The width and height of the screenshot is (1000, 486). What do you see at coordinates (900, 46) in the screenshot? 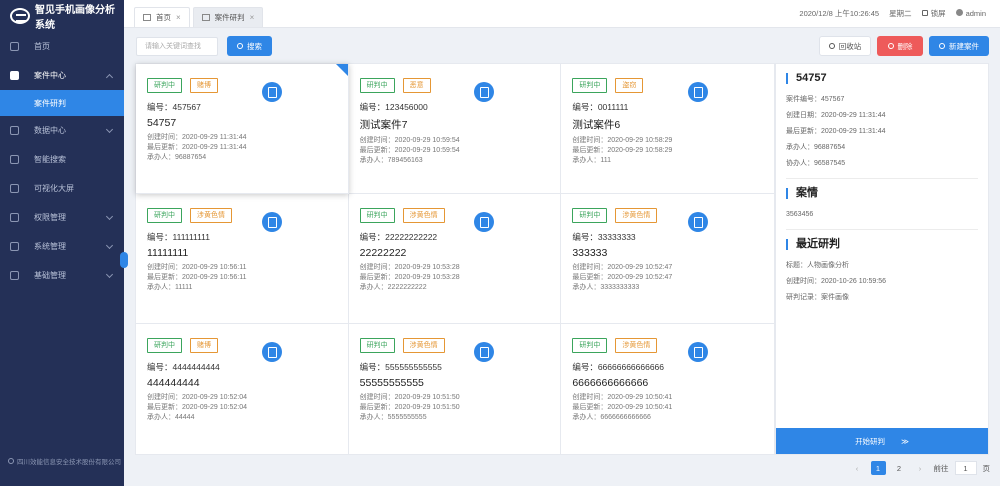
I see `delete-button: 删除` at bounding box center [900, 46].